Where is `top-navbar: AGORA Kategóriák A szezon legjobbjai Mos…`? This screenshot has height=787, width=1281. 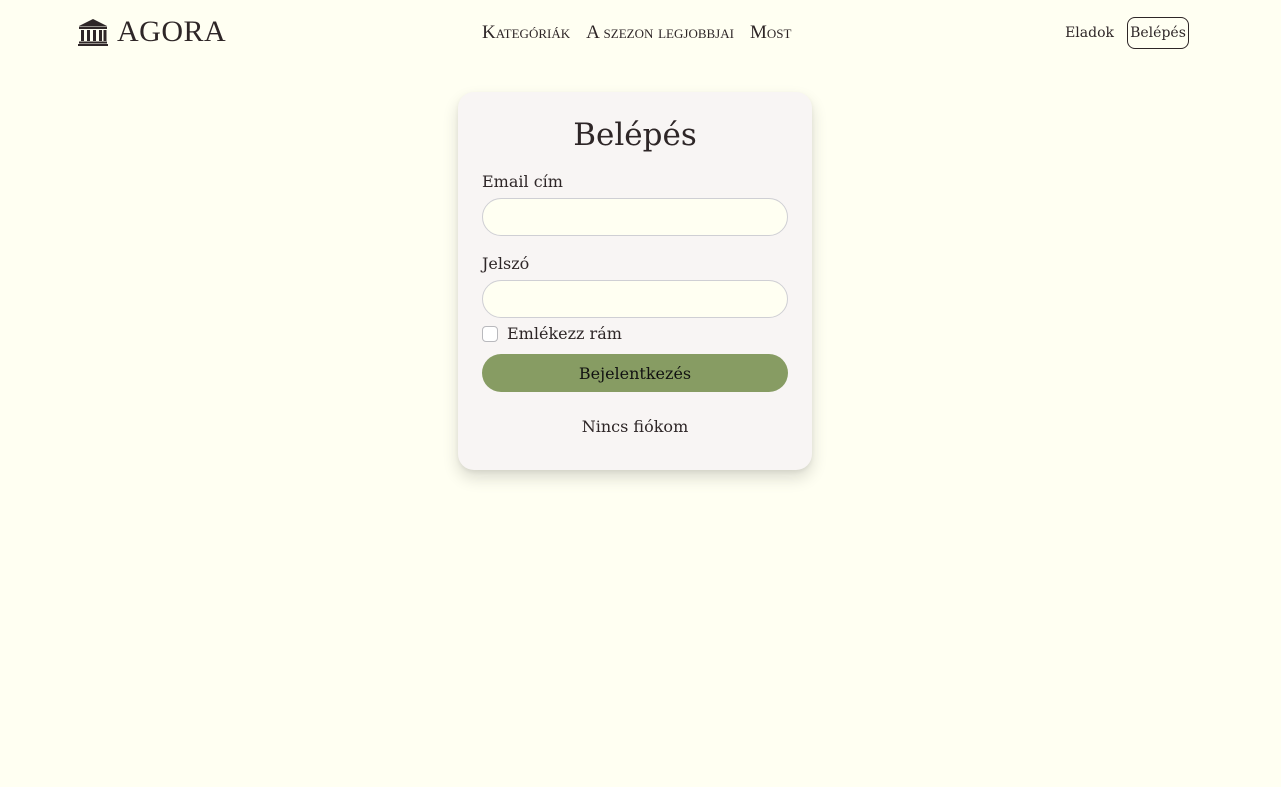
top-navbar: AGORA Kategóriák A szezon legjobbjai Mos… is located at coordinates (640, 33).